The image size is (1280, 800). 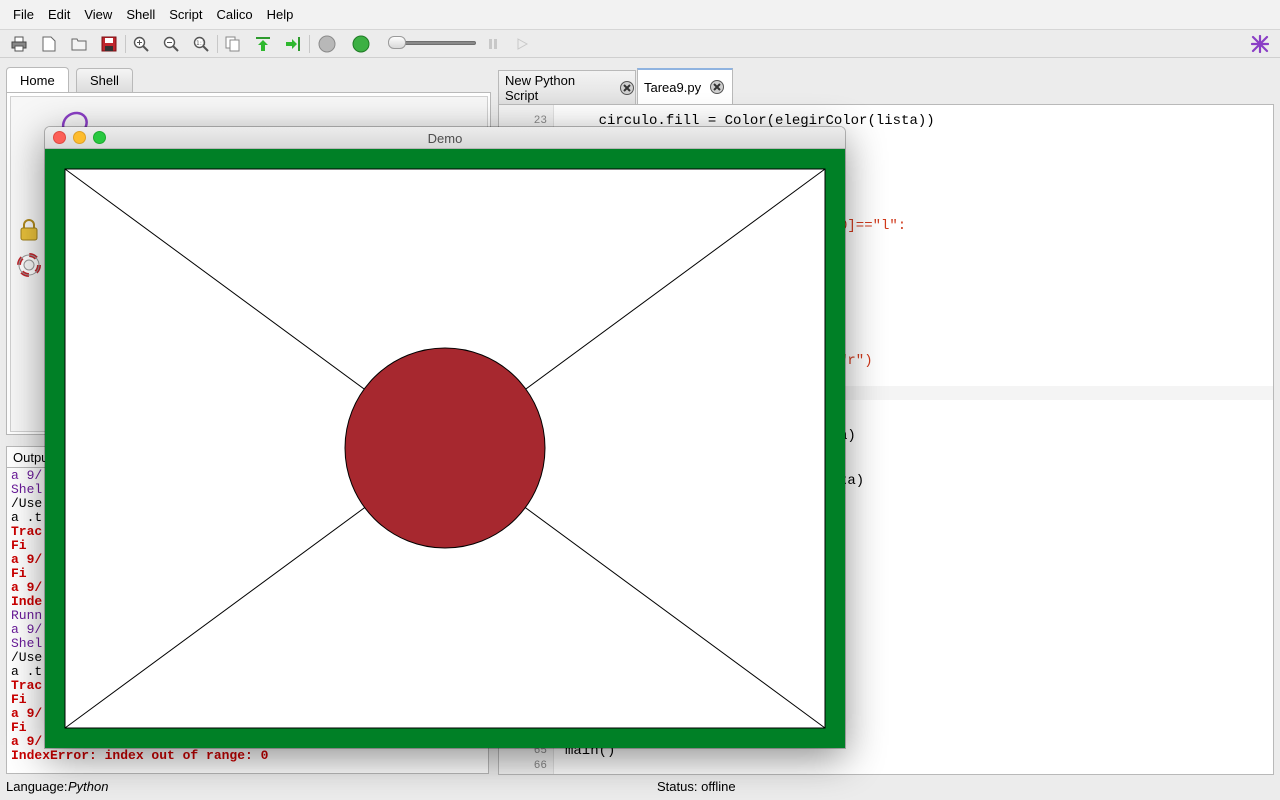 I want to click on zoom-out-icon, so click(x=171, y=44).